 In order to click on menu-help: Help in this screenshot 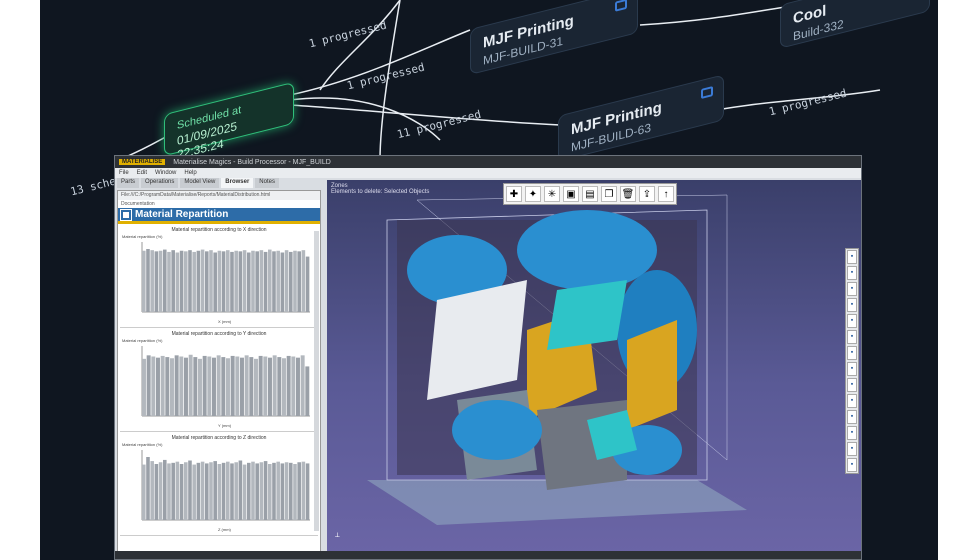, I will do `click(190, 173)`.